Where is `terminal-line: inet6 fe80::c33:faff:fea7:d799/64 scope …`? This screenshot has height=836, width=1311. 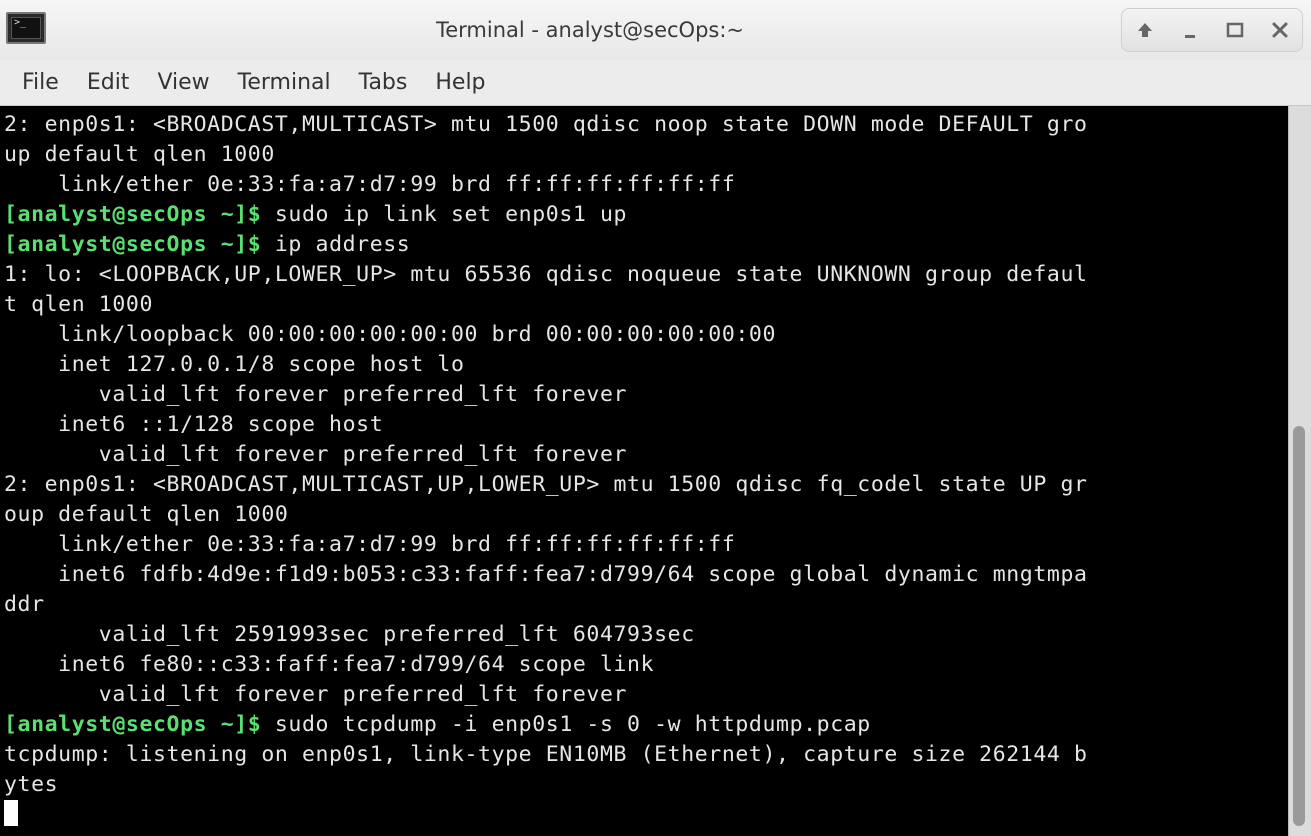 terminal-line: inet6 fe80::c33:faff:fea7:d799/64 scope … is located at coordinates (644, 665).